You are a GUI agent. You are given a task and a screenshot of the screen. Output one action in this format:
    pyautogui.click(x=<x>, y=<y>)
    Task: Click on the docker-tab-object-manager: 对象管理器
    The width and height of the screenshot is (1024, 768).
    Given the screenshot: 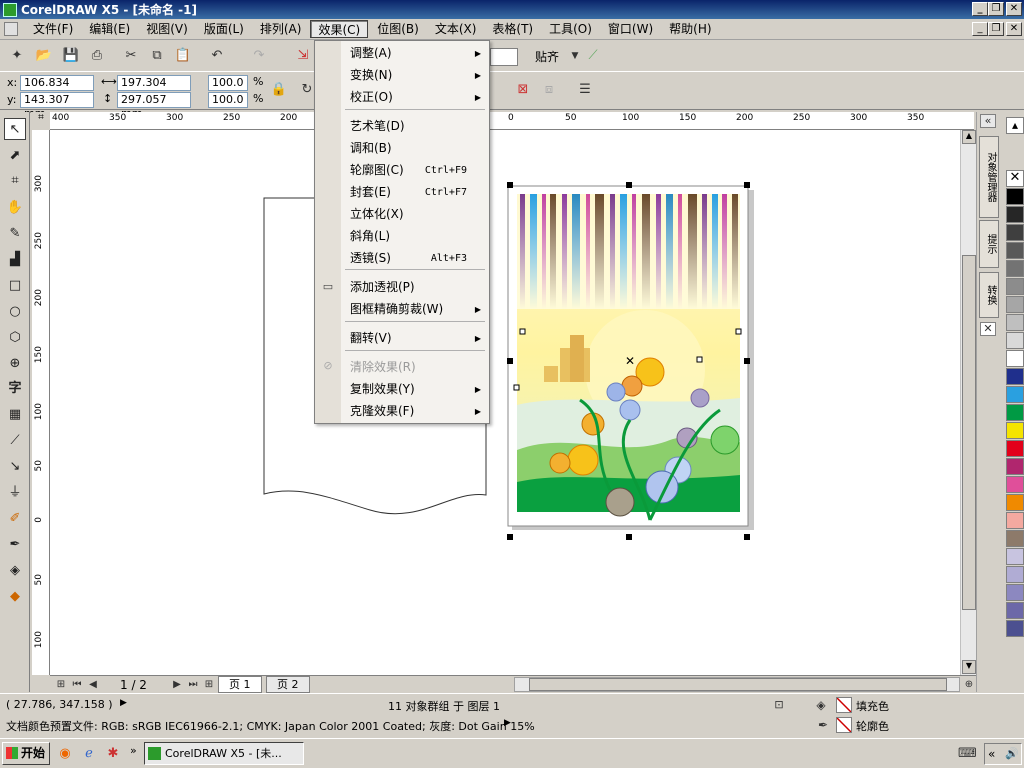 What is the action you would take?
    pyautogui.click(x=989, y=177)
    